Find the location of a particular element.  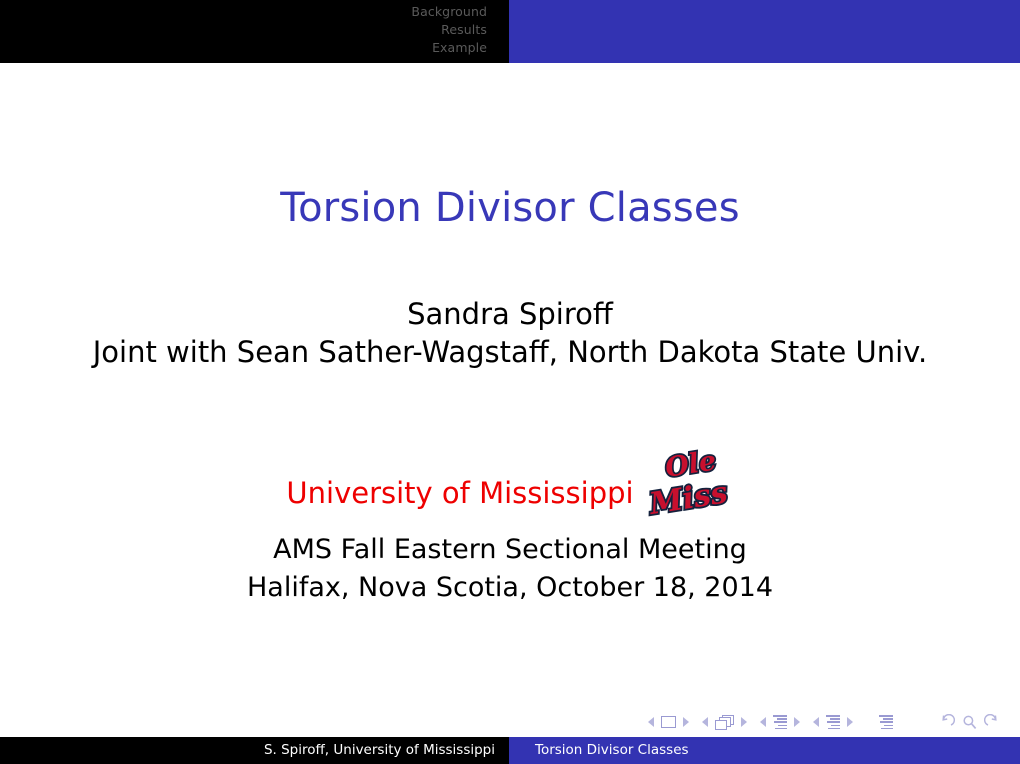

headline-left-panel: Background Results Example is located at coordinates (254, 31).